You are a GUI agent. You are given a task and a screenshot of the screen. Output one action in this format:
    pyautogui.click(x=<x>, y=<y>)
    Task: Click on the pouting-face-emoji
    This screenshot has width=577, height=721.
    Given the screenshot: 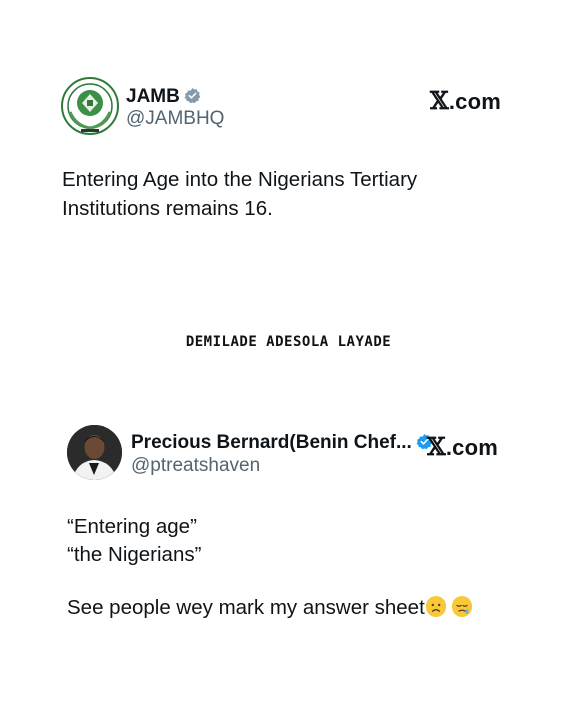 What is the action you would take?
    pyautogui.click(x=462, y=606)
    